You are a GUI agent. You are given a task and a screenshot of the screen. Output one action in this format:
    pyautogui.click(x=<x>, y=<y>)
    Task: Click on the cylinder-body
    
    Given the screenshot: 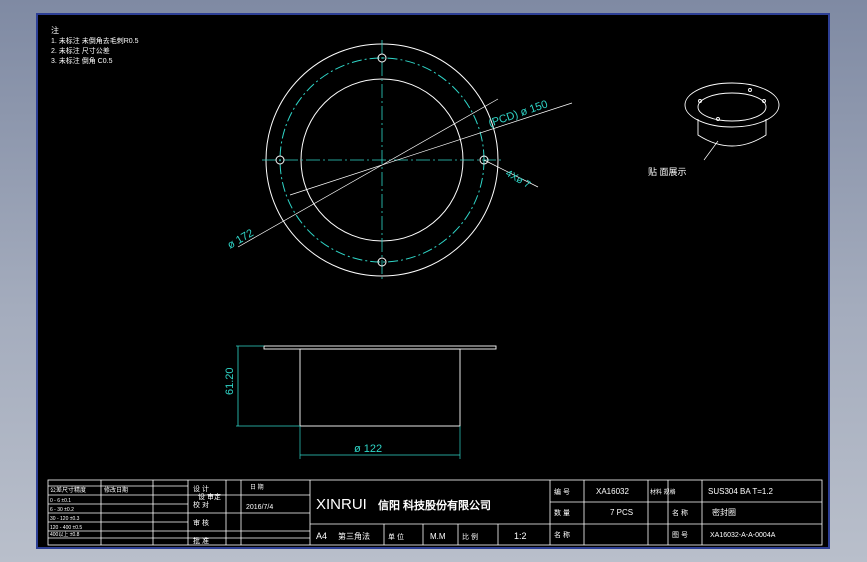 What is the action you would take?
    pyautogui.click(x=380, y=387)
    